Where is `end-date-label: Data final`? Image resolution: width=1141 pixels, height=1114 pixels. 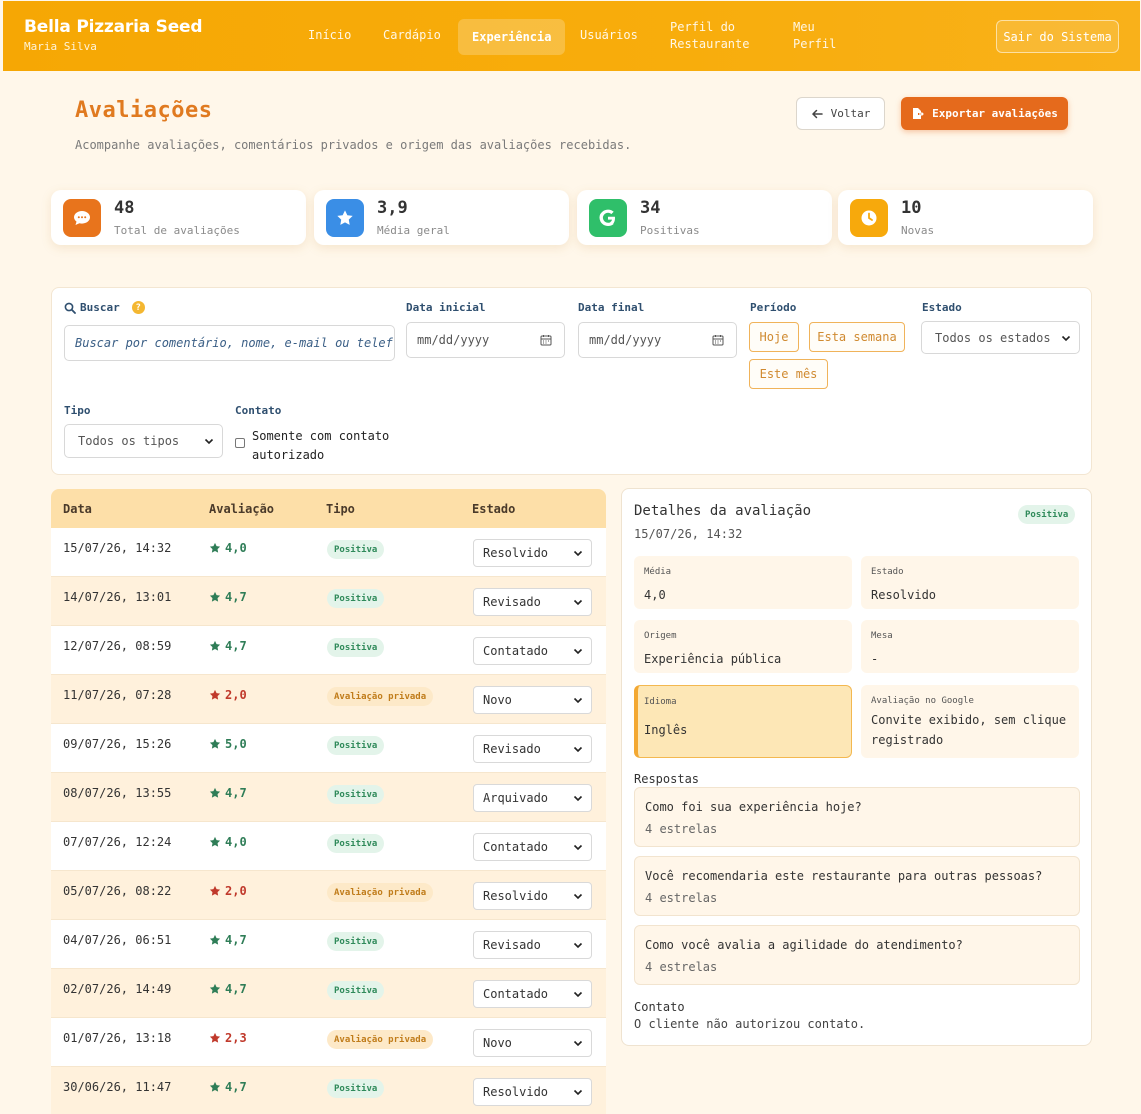 end-date-label: Data final is located at coordinates (611, 307).